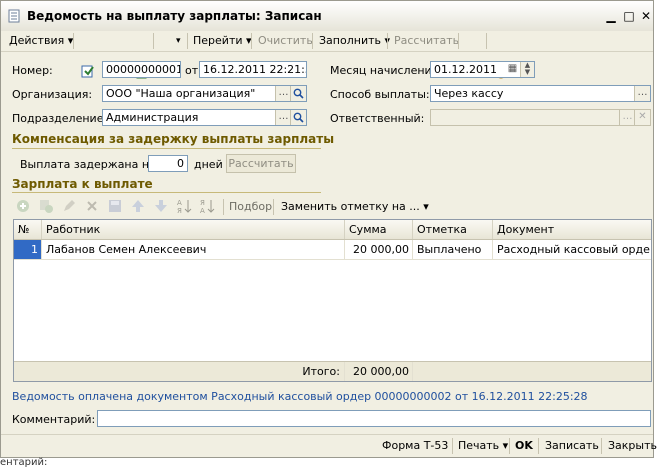  Describe the element at coordinates (166, 148) in the screenshot. I see `compensation-section-divider` at that location.